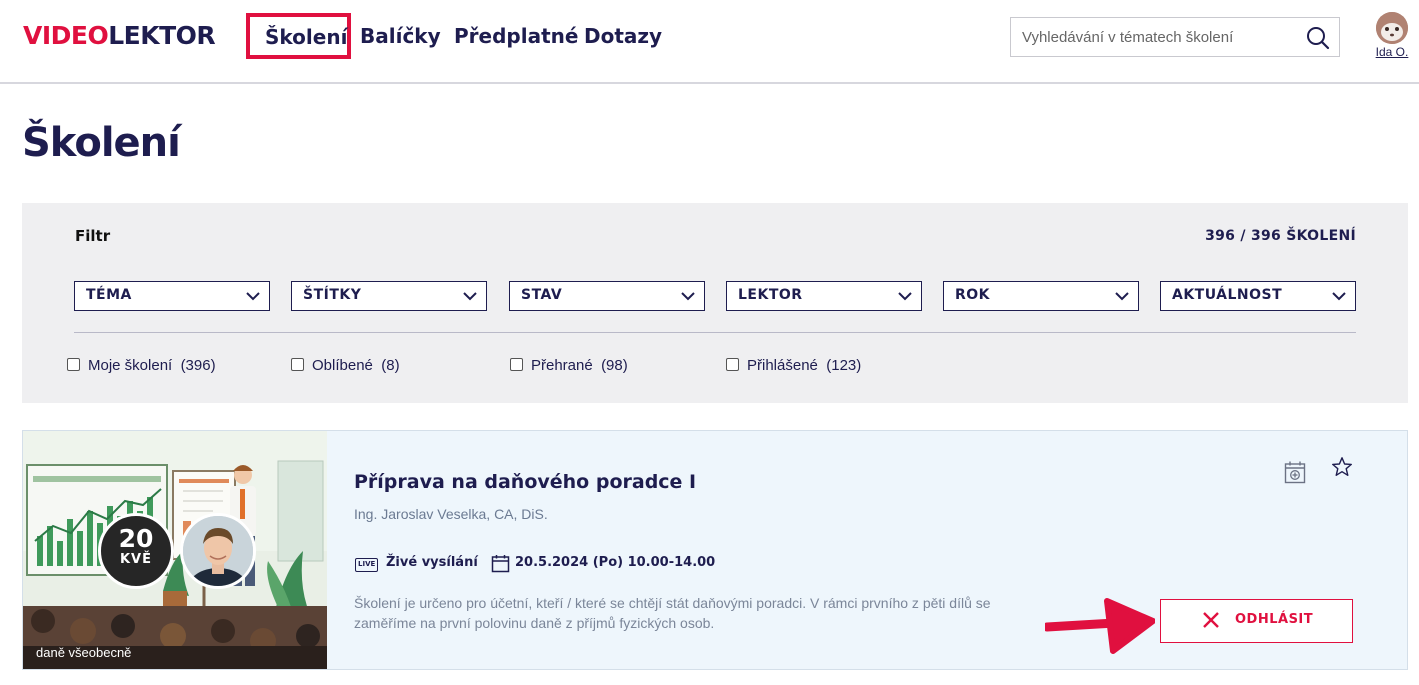 Image resolution: width=1419 pixels, height=685 pixels. I want to click on search-box, so click(1175, 37).